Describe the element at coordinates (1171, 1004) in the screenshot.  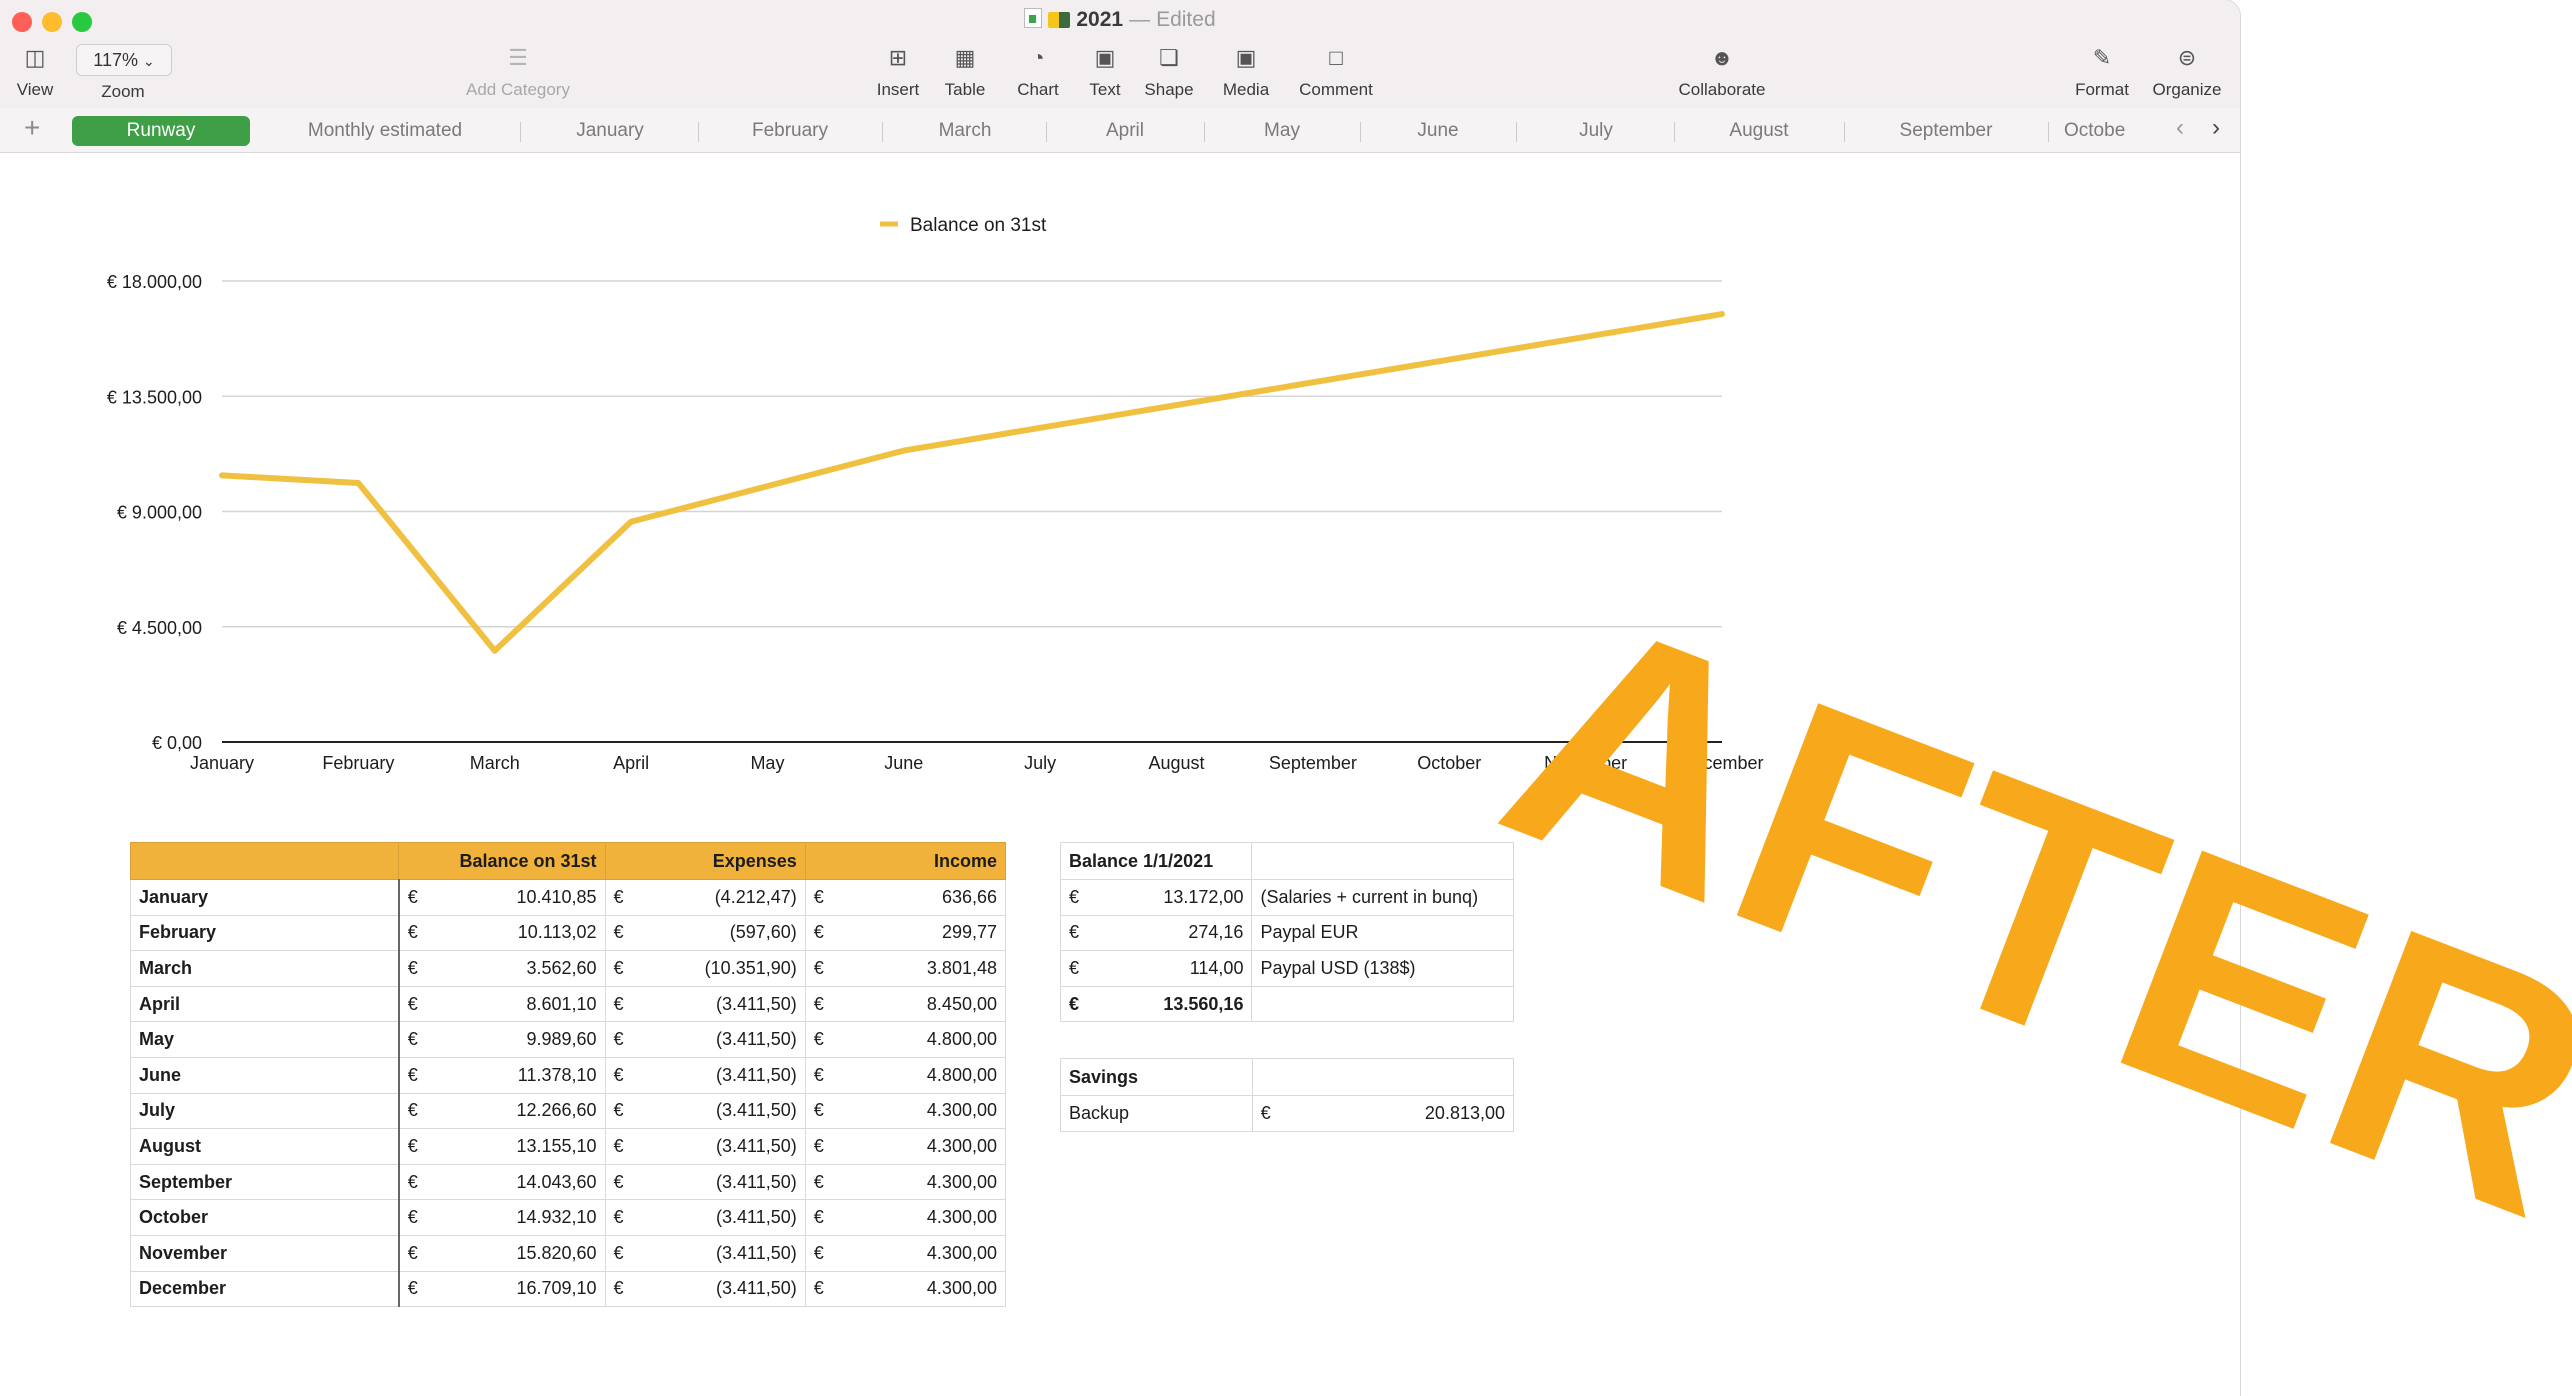
I see `total-value-cell: 13.560,16` at that location.